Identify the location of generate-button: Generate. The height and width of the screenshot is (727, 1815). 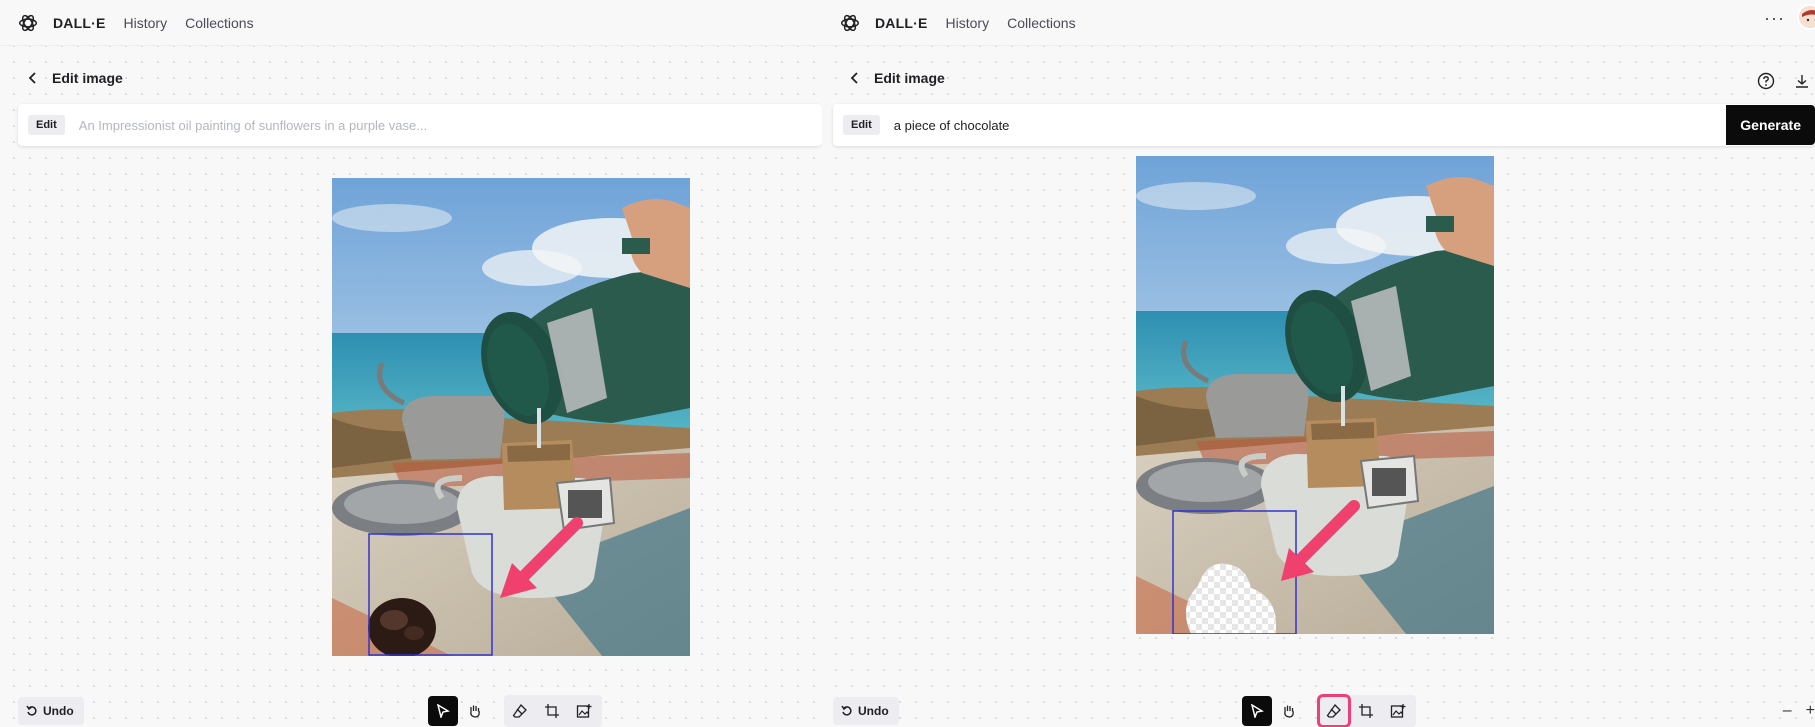
(1770, 125).